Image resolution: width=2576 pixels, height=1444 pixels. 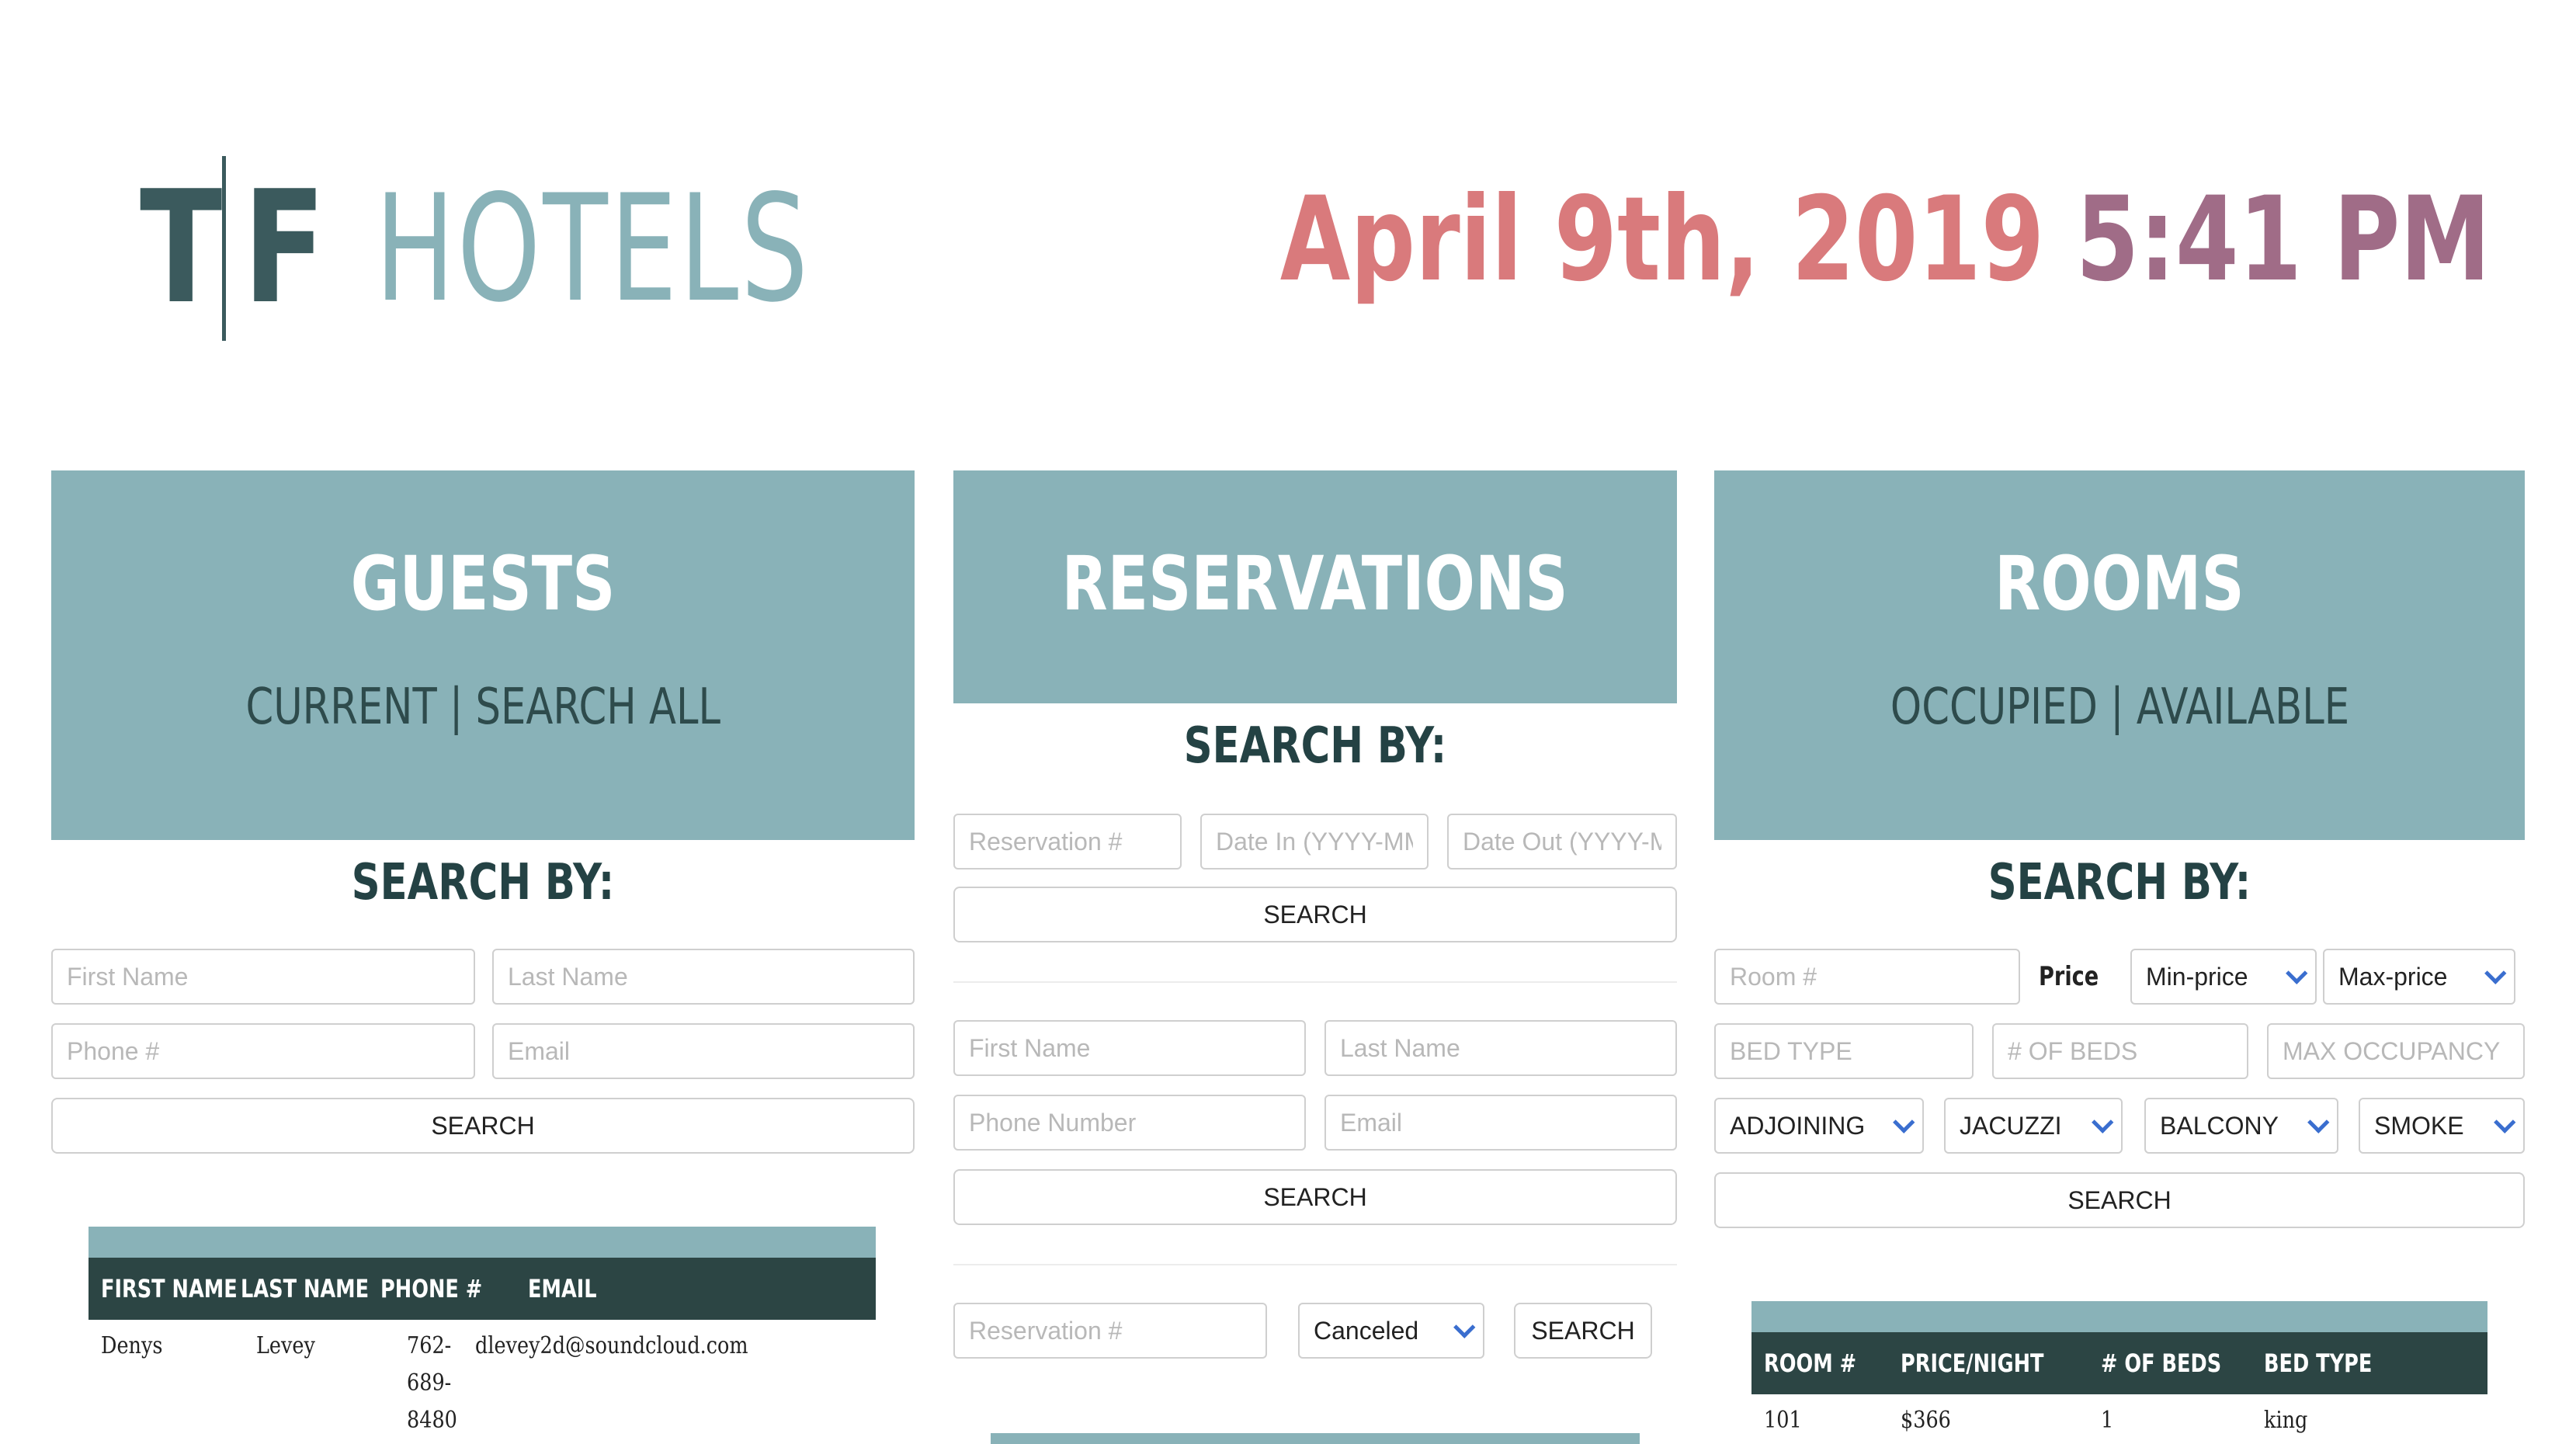 I want to click on reservation-search-button-1: SEARCH, so click(x=1315, y=914).